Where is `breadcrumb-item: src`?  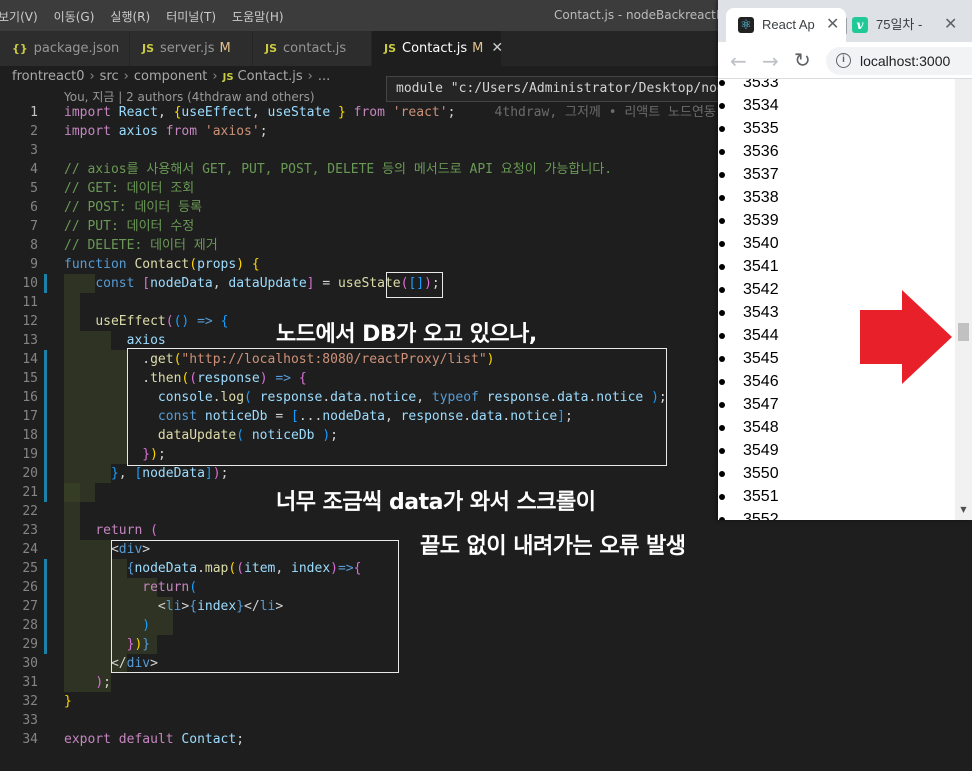 breadcrumb-item: src is located at coordinates (109, 76).